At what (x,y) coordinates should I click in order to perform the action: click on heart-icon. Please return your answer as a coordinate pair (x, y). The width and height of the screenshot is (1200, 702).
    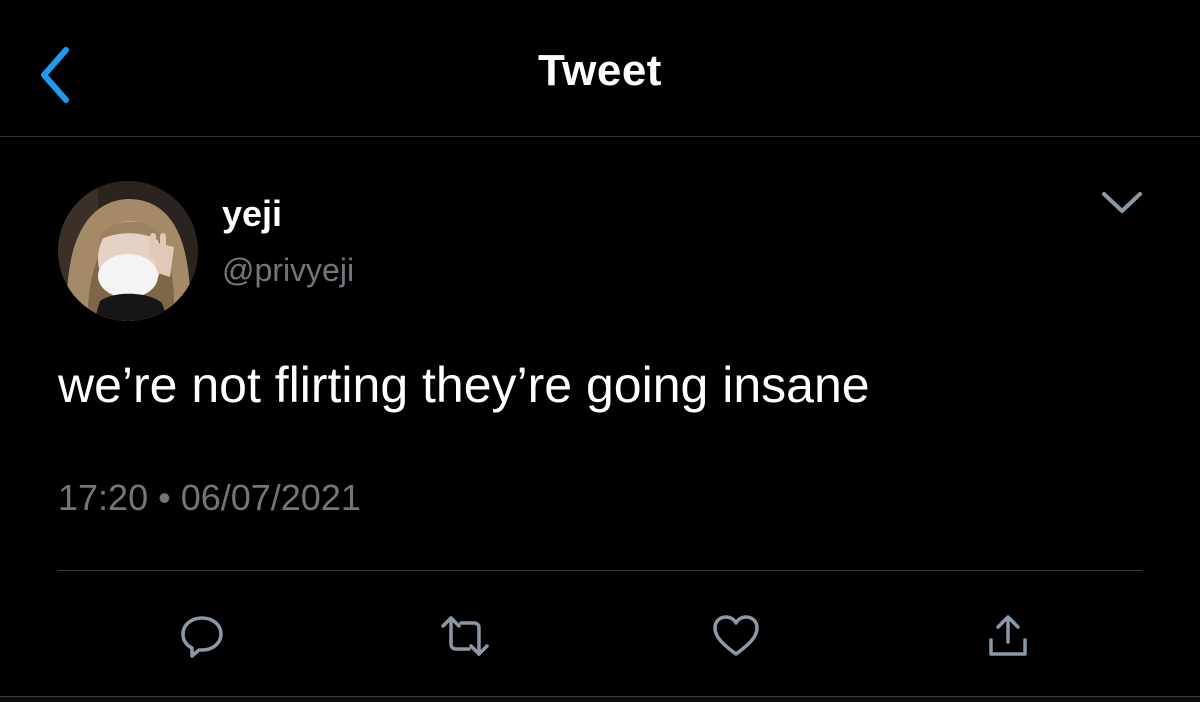
    Looking at the image, I should click on (736, 635).